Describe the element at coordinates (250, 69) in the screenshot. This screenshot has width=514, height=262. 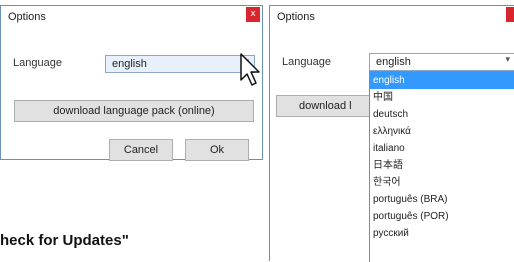
I see `mouse-pointer-icon` at that location.